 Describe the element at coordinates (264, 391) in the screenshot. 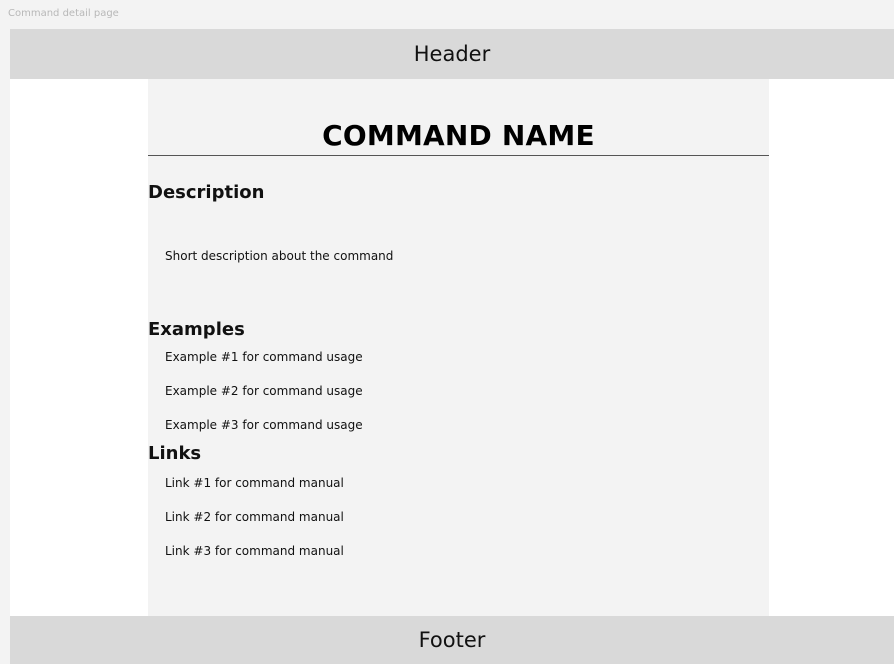

I see `example-item: Example #2 for command usage` at that location.